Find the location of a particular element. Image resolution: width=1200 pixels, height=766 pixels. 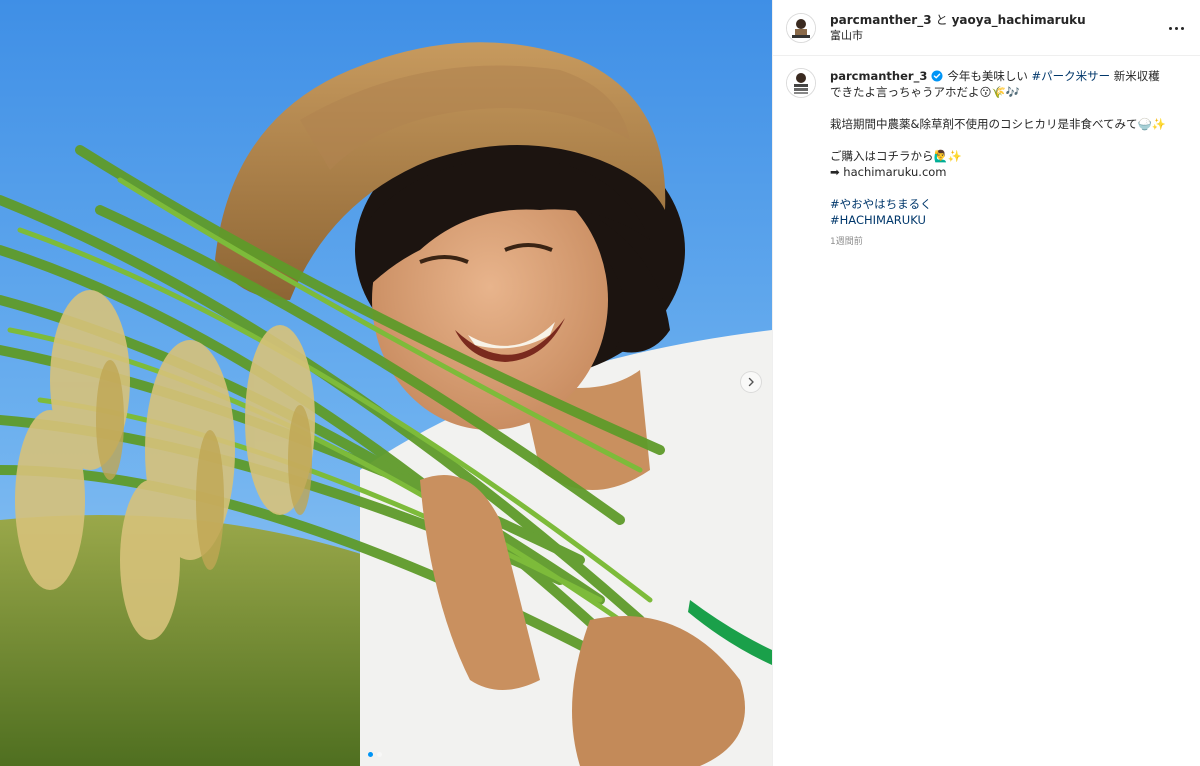

header-collaborator-link: yaoya_hachimaruku is located at coordinates (1019, 20).